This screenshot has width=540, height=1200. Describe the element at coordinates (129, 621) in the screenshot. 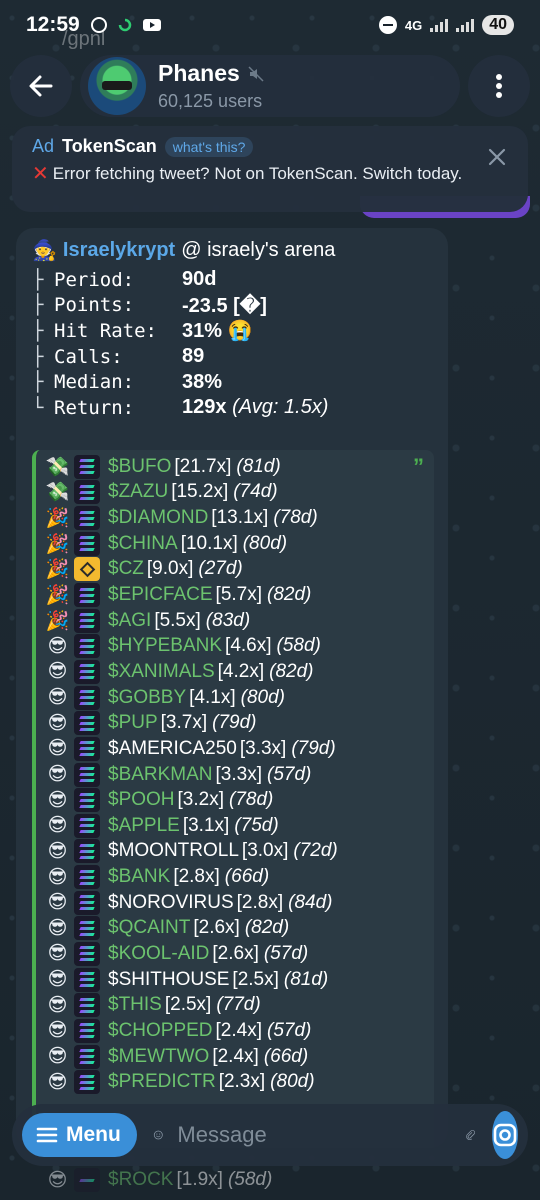

I see `ticker-link: $AGI` at that location.